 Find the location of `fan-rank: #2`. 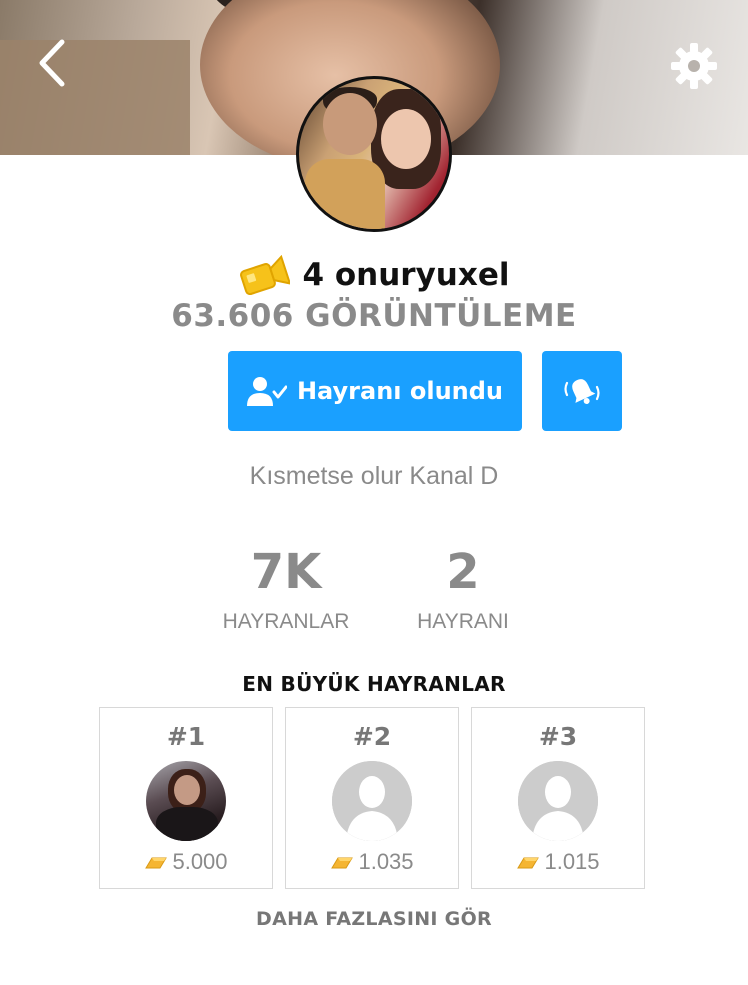

fan-rank: #2 is located at coordinates (372, 736).